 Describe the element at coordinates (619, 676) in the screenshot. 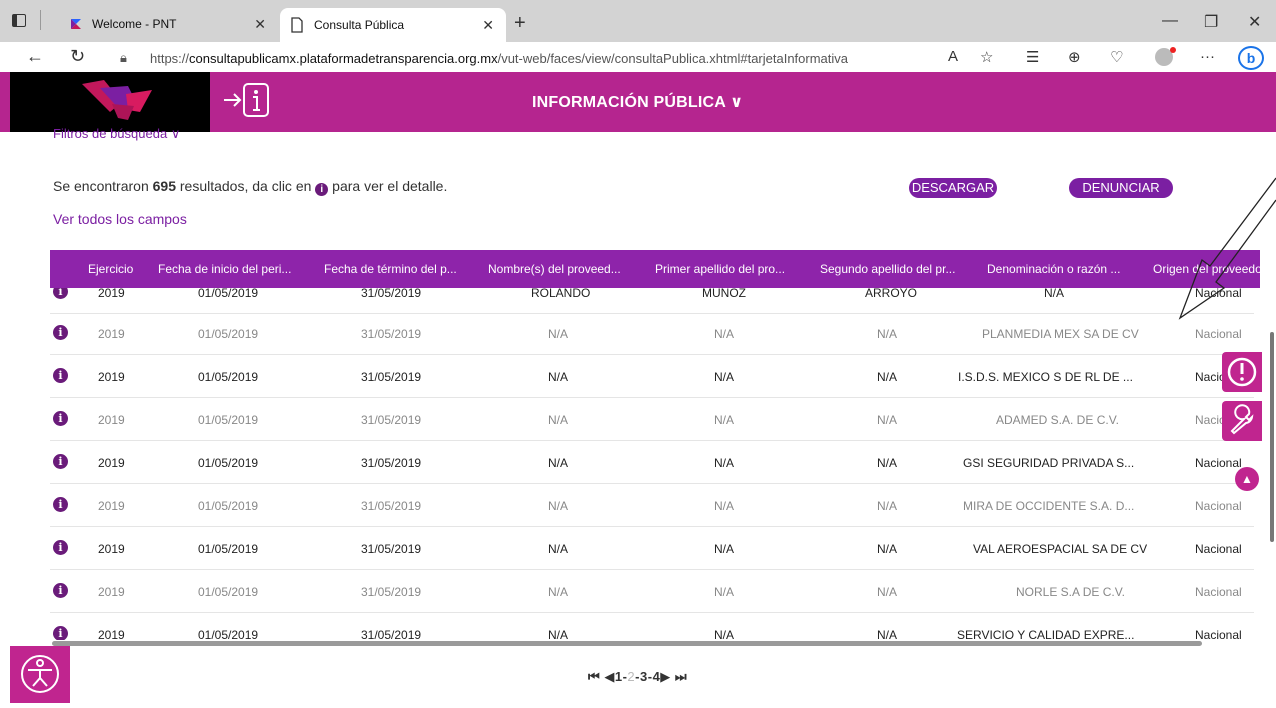

I see `page-link: 1` at that location.